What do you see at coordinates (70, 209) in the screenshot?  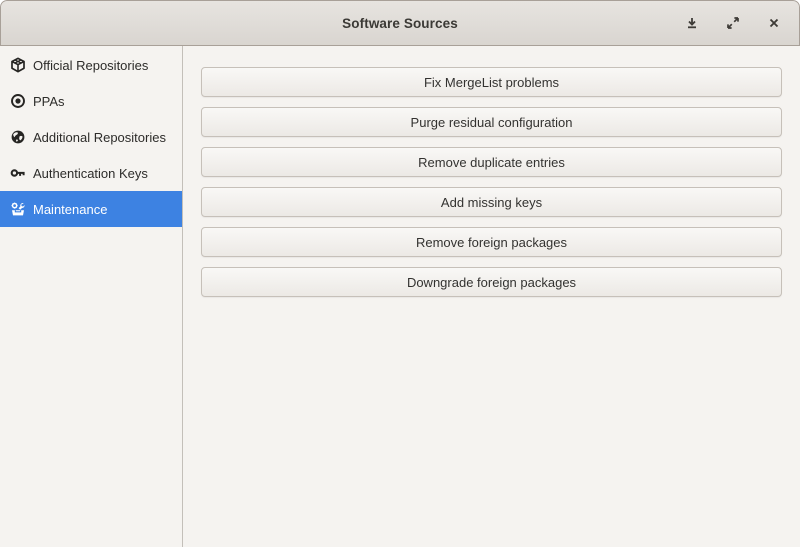 I see `sidebar-item-label: Maintenance` at bounding box center [70, 209].